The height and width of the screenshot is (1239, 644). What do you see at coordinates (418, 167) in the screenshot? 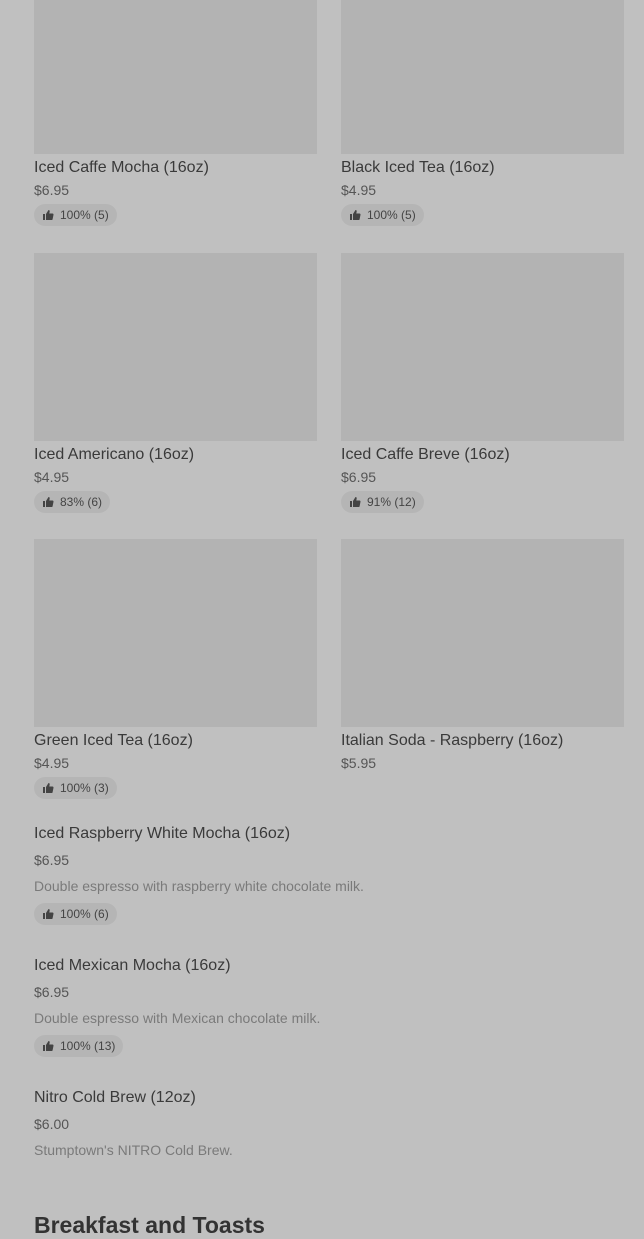
I see `item-name: Black Iced Tea (16oz)` at bounding box center [418, 167].